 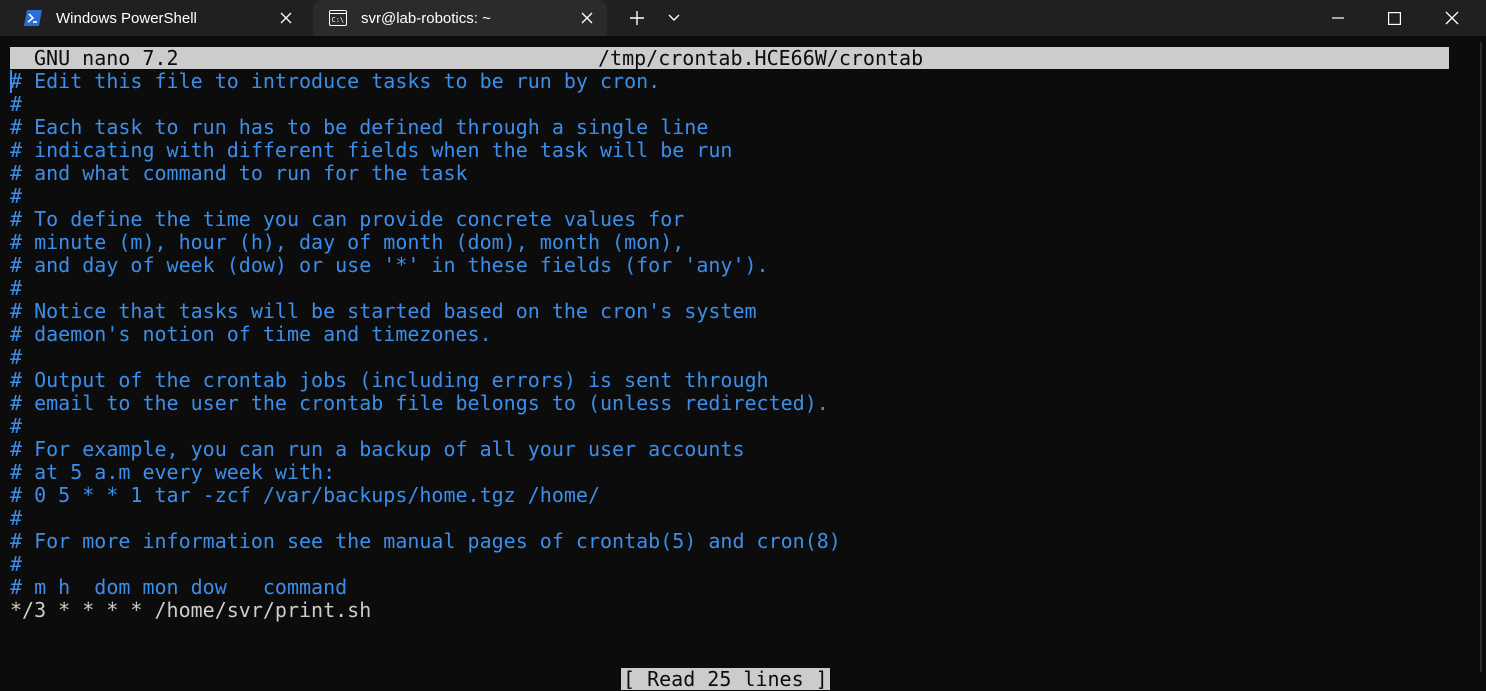 I want to click on editor-line: # daemon's notion of time and timezones., so click(x=251, y=334).